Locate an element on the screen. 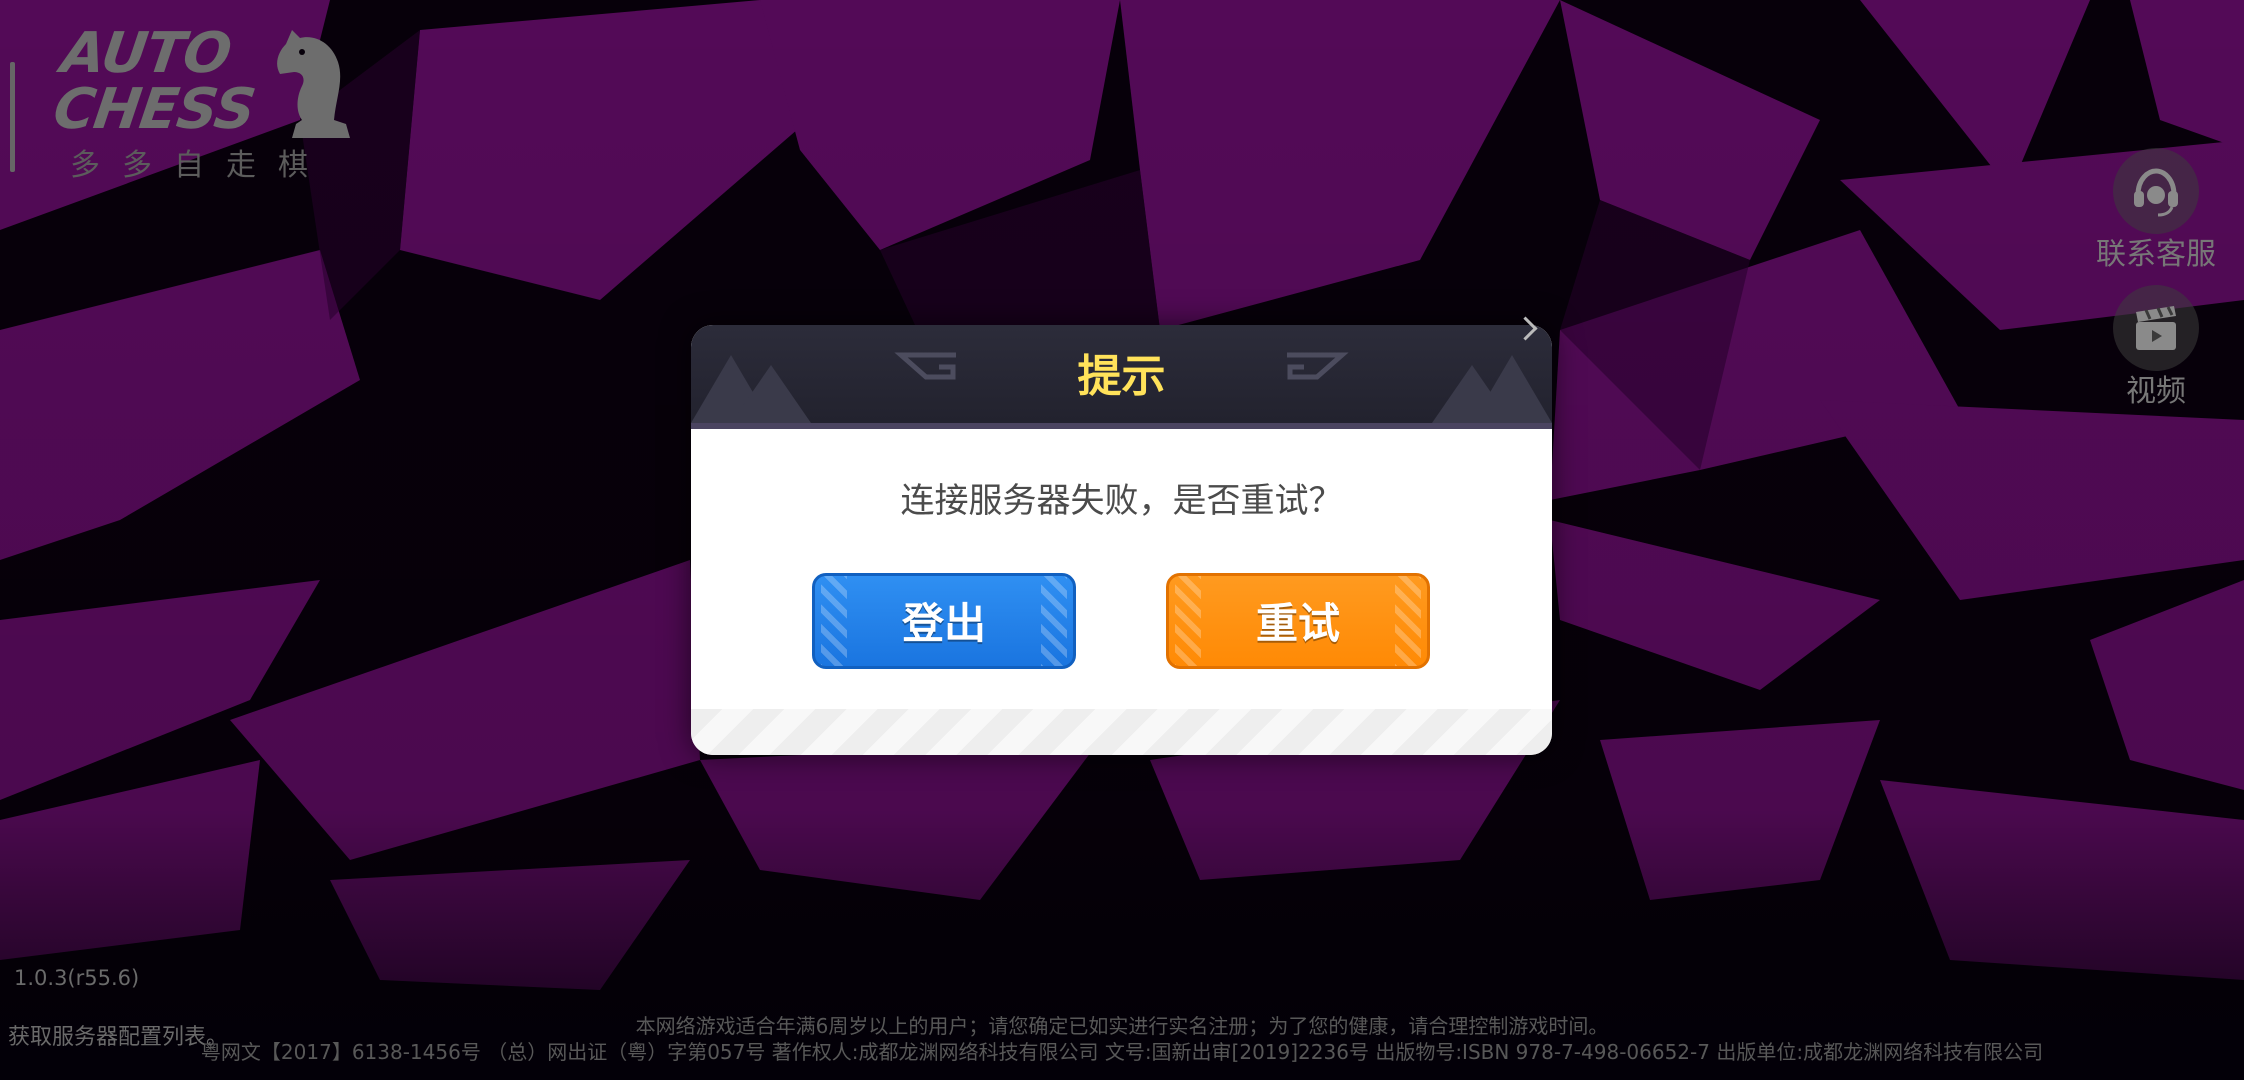 The image size is (2244, 1080). customer-service-button: 联系客服 is located at coordinates (2156, 211).